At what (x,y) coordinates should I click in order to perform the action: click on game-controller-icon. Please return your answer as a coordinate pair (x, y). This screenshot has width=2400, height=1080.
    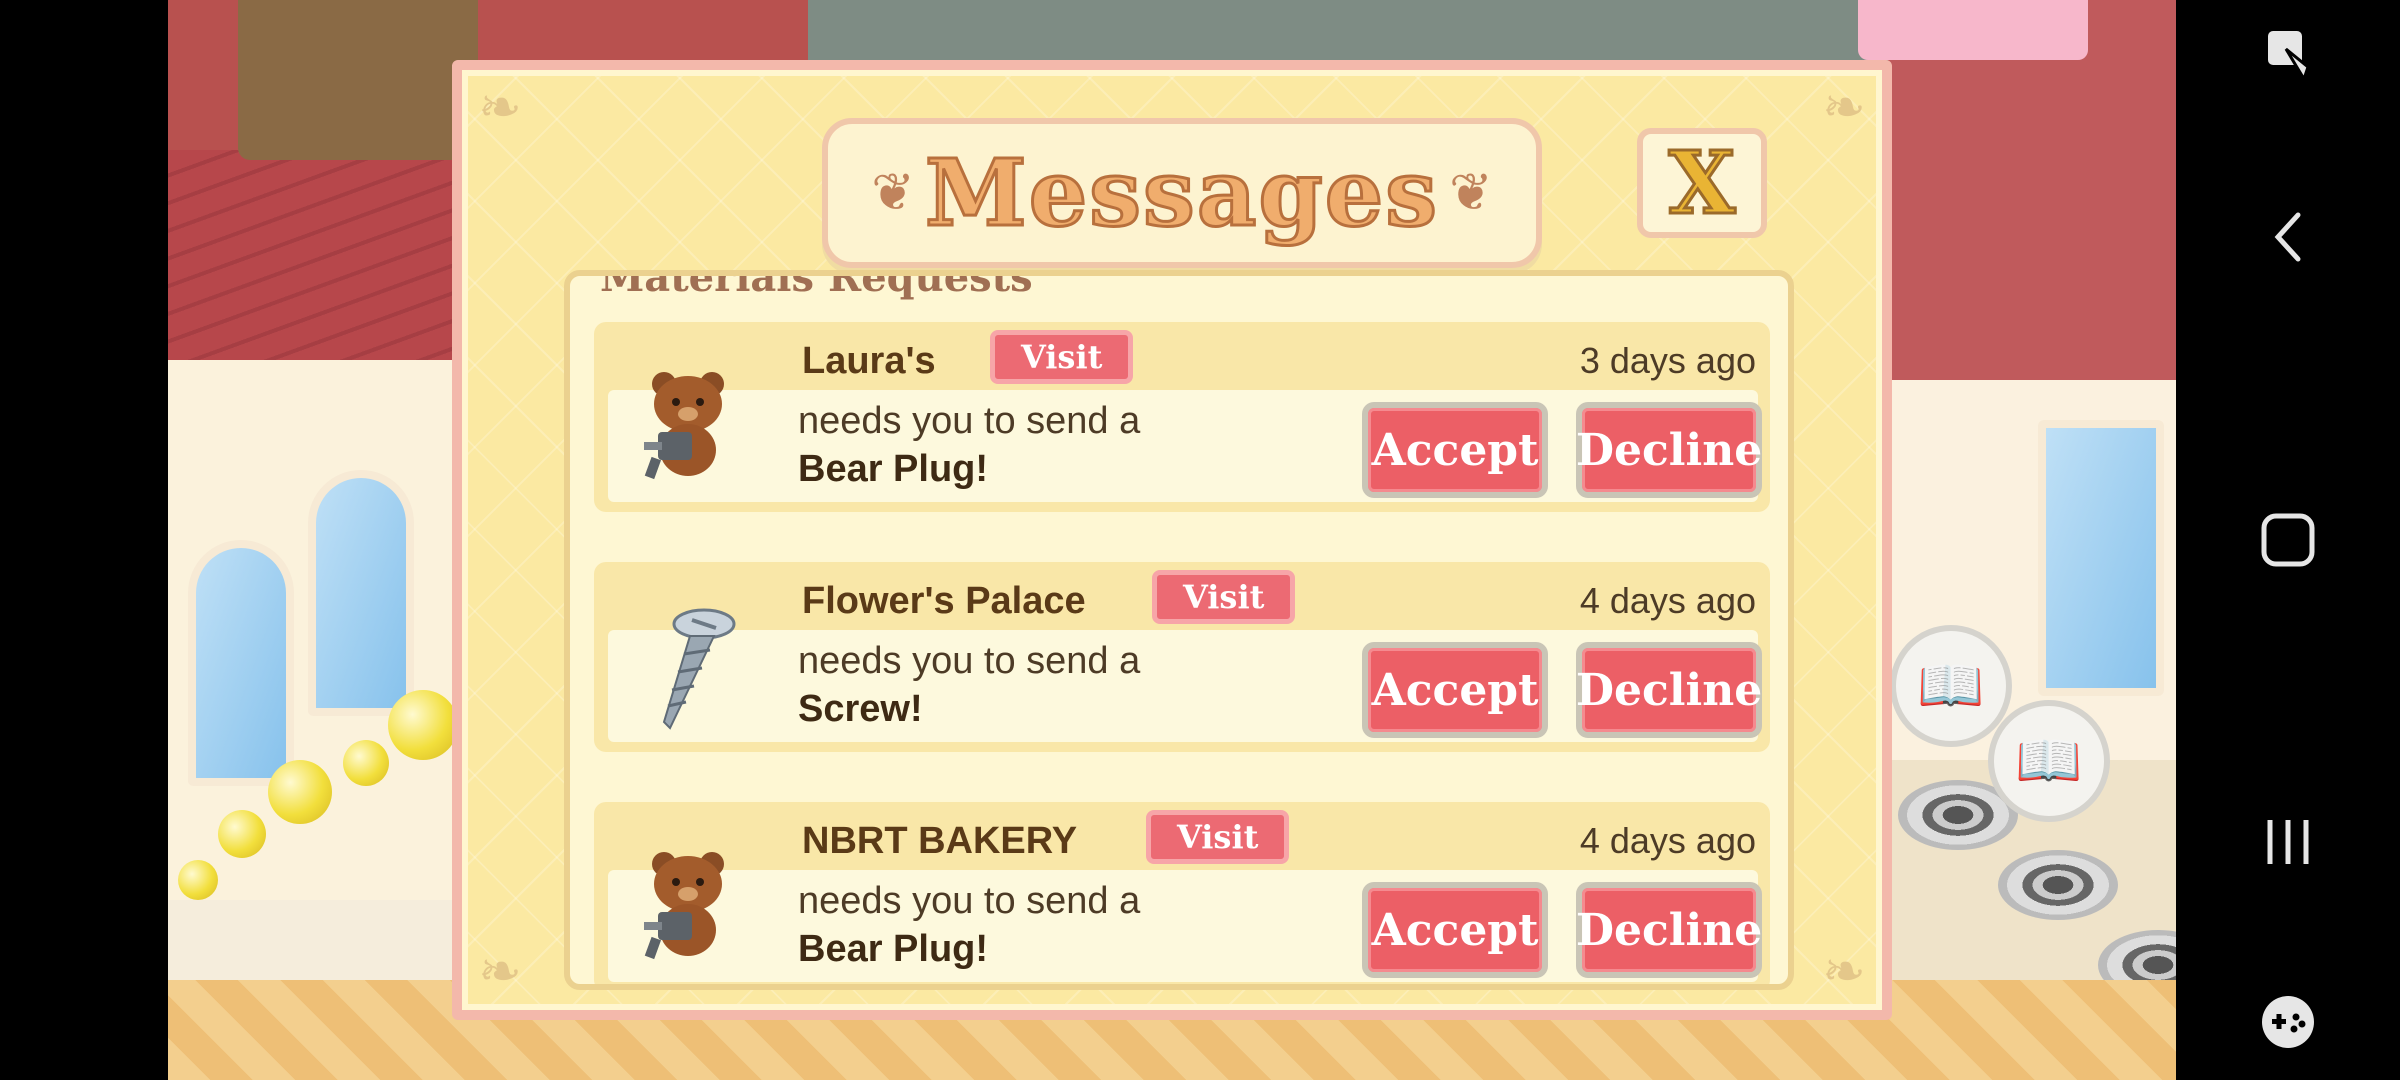
    Looking at the image, I should click on (2288, 1022).